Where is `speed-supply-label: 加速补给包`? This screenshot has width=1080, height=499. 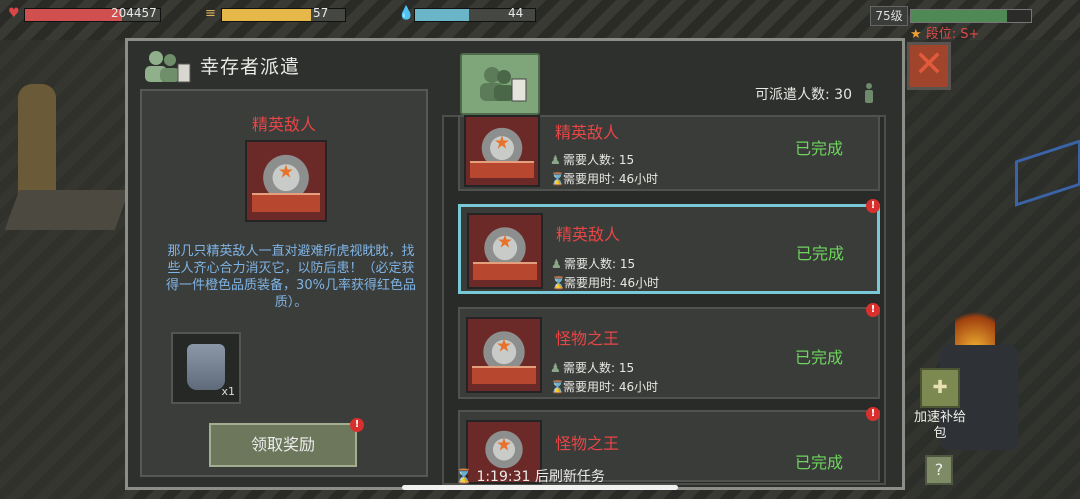
speed-supply-label: 加速补给包 is located at coordinates (939, 425).